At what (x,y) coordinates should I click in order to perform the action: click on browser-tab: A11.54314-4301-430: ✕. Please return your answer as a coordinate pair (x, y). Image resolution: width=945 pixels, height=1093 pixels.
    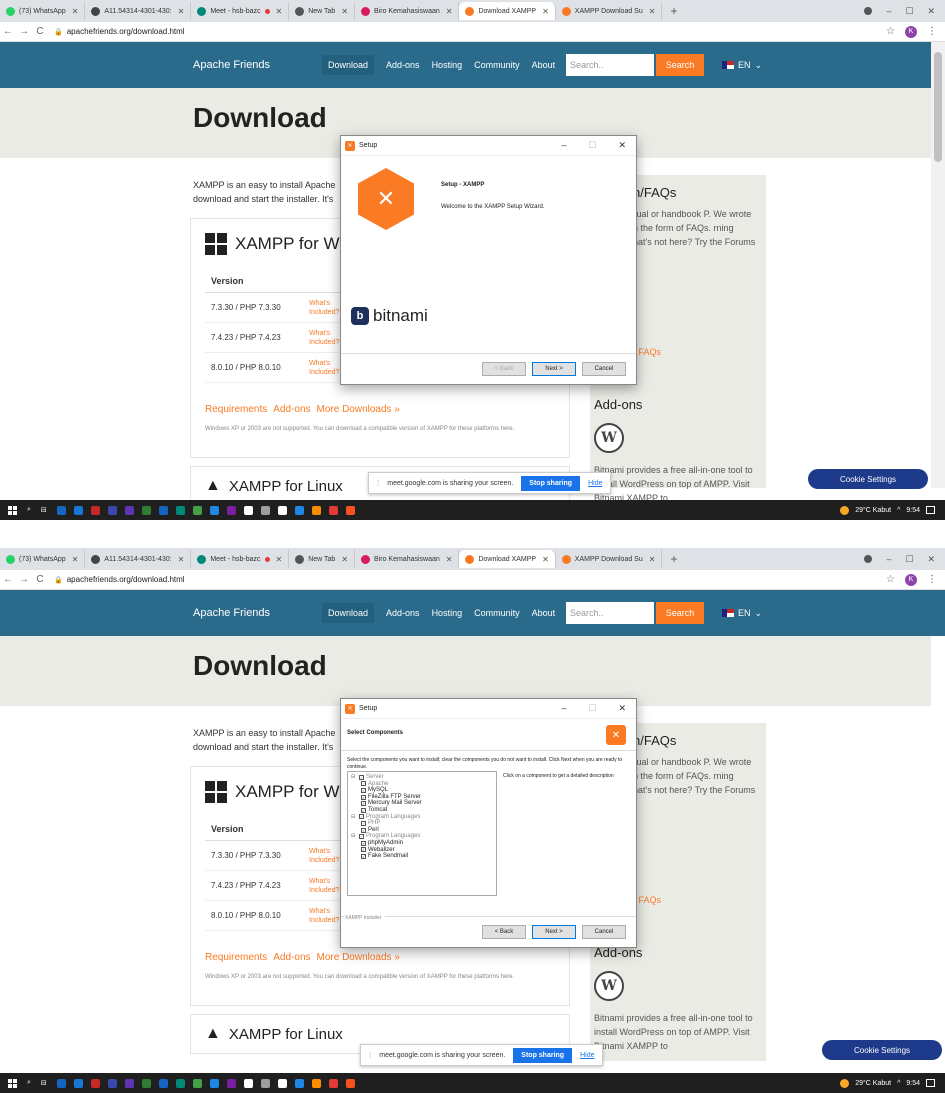
    Looking at the image, I should click on (138, 11).